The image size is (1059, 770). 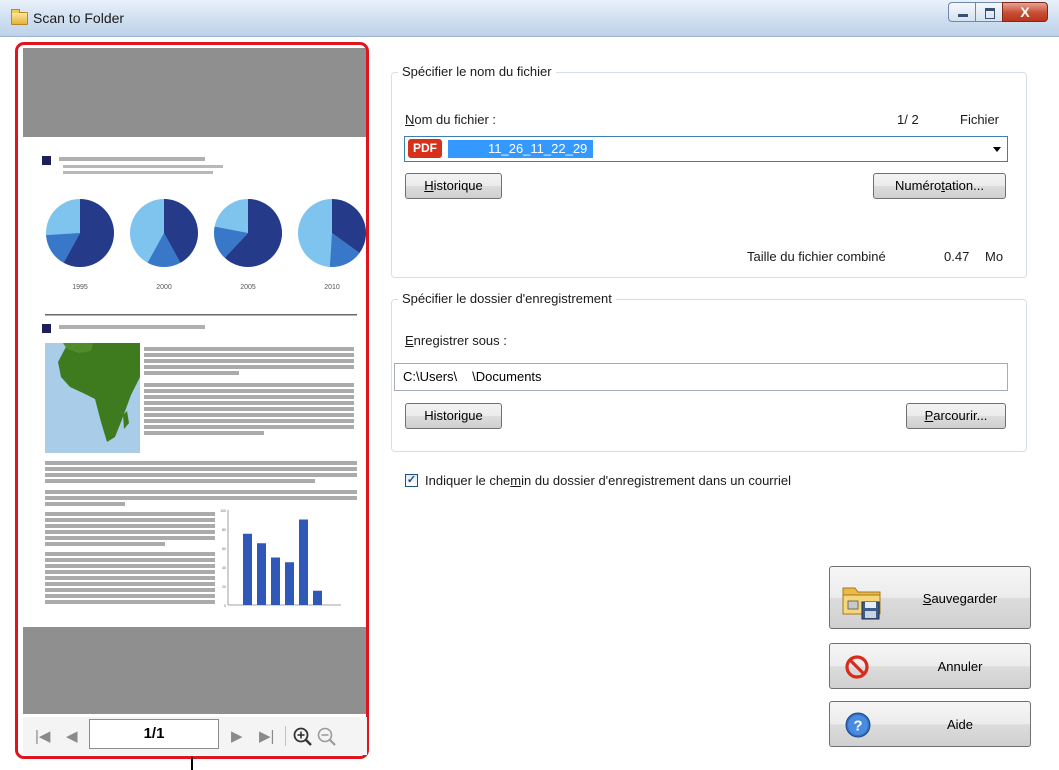 I want to click on pdf-format-icon: PDF, so click(x=425, y=148).